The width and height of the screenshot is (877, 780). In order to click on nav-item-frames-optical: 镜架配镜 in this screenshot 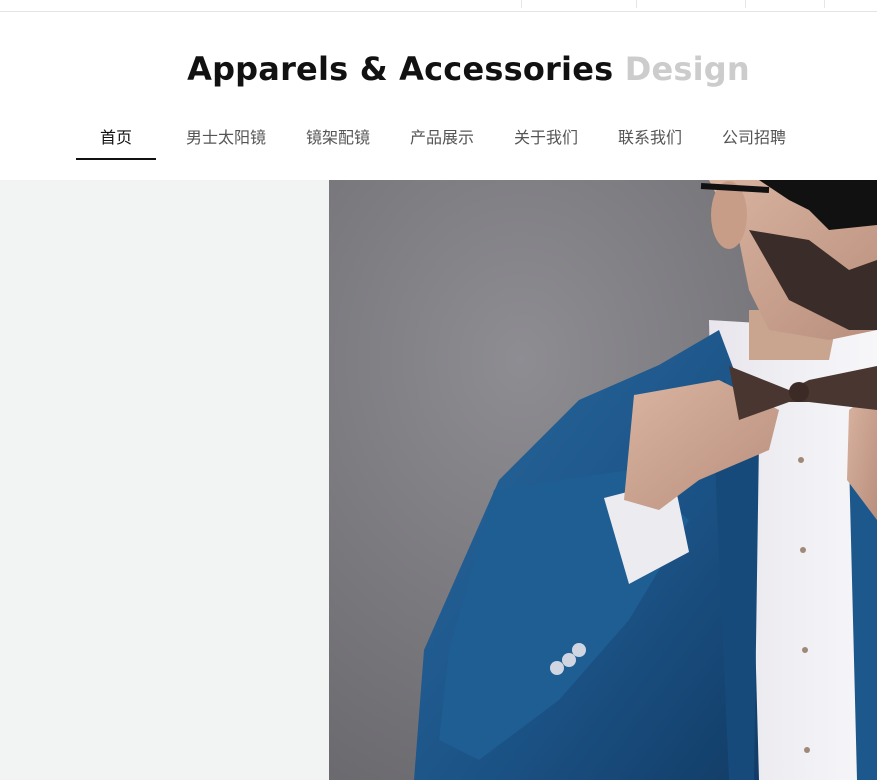, I will do `click(338, 142)`.